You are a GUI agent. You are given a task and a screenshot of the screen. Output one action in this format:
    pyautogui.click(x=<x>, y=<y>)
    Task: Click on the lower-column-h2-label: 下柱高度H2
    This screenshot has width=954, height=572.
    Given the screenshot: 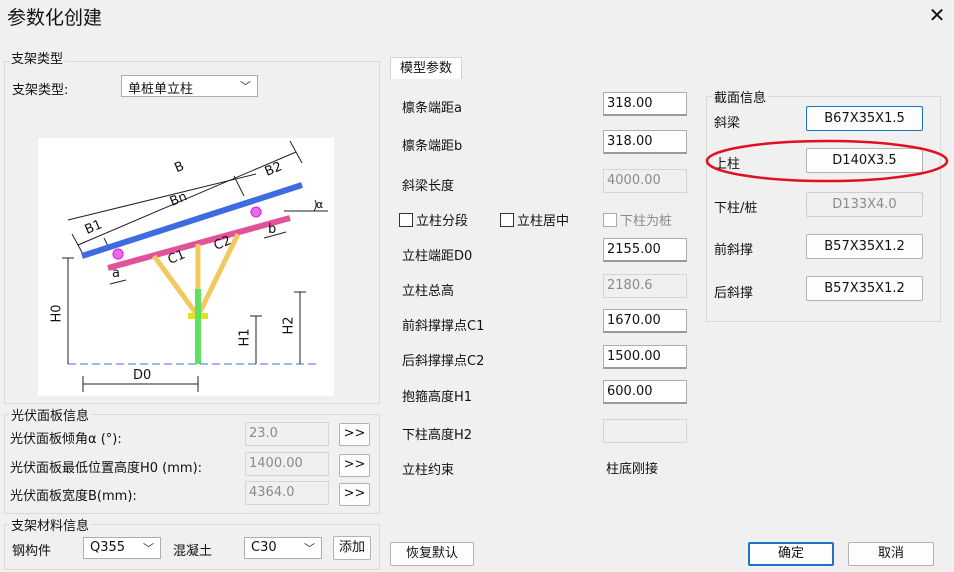 What is the action you would take?
    pyautogui.click(x=437, y=435)
    